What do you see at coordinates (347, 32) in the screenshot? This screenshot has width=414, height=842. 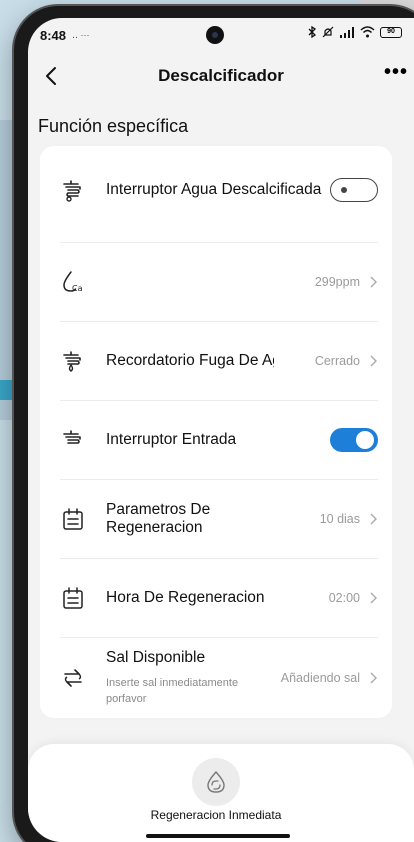 I see `signal-icon` at bounding box center [347, 32].